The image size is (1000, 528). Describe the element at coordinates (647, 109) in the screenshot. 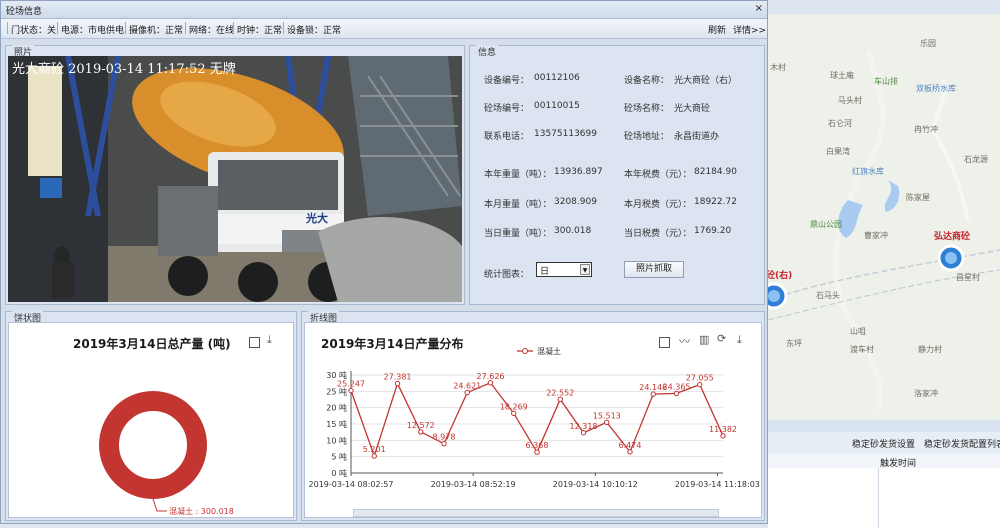

I see `site-name-label: 砼场名称：` at that location.